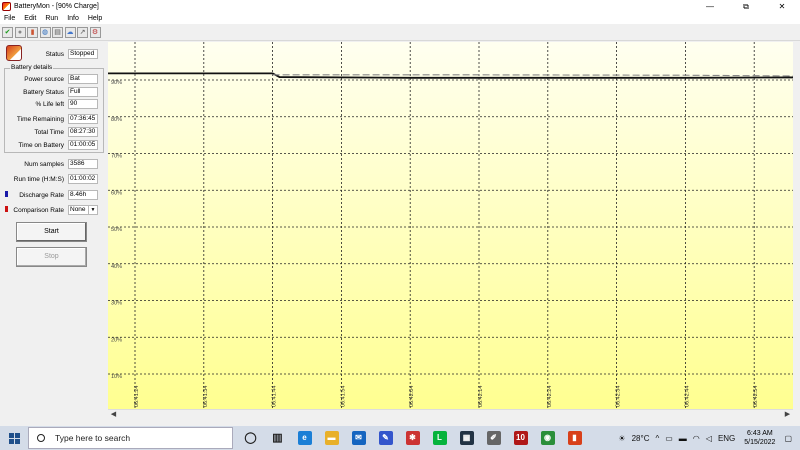 The image size is (800, 450). I want to click on start-menu-button, so click(14, 438).